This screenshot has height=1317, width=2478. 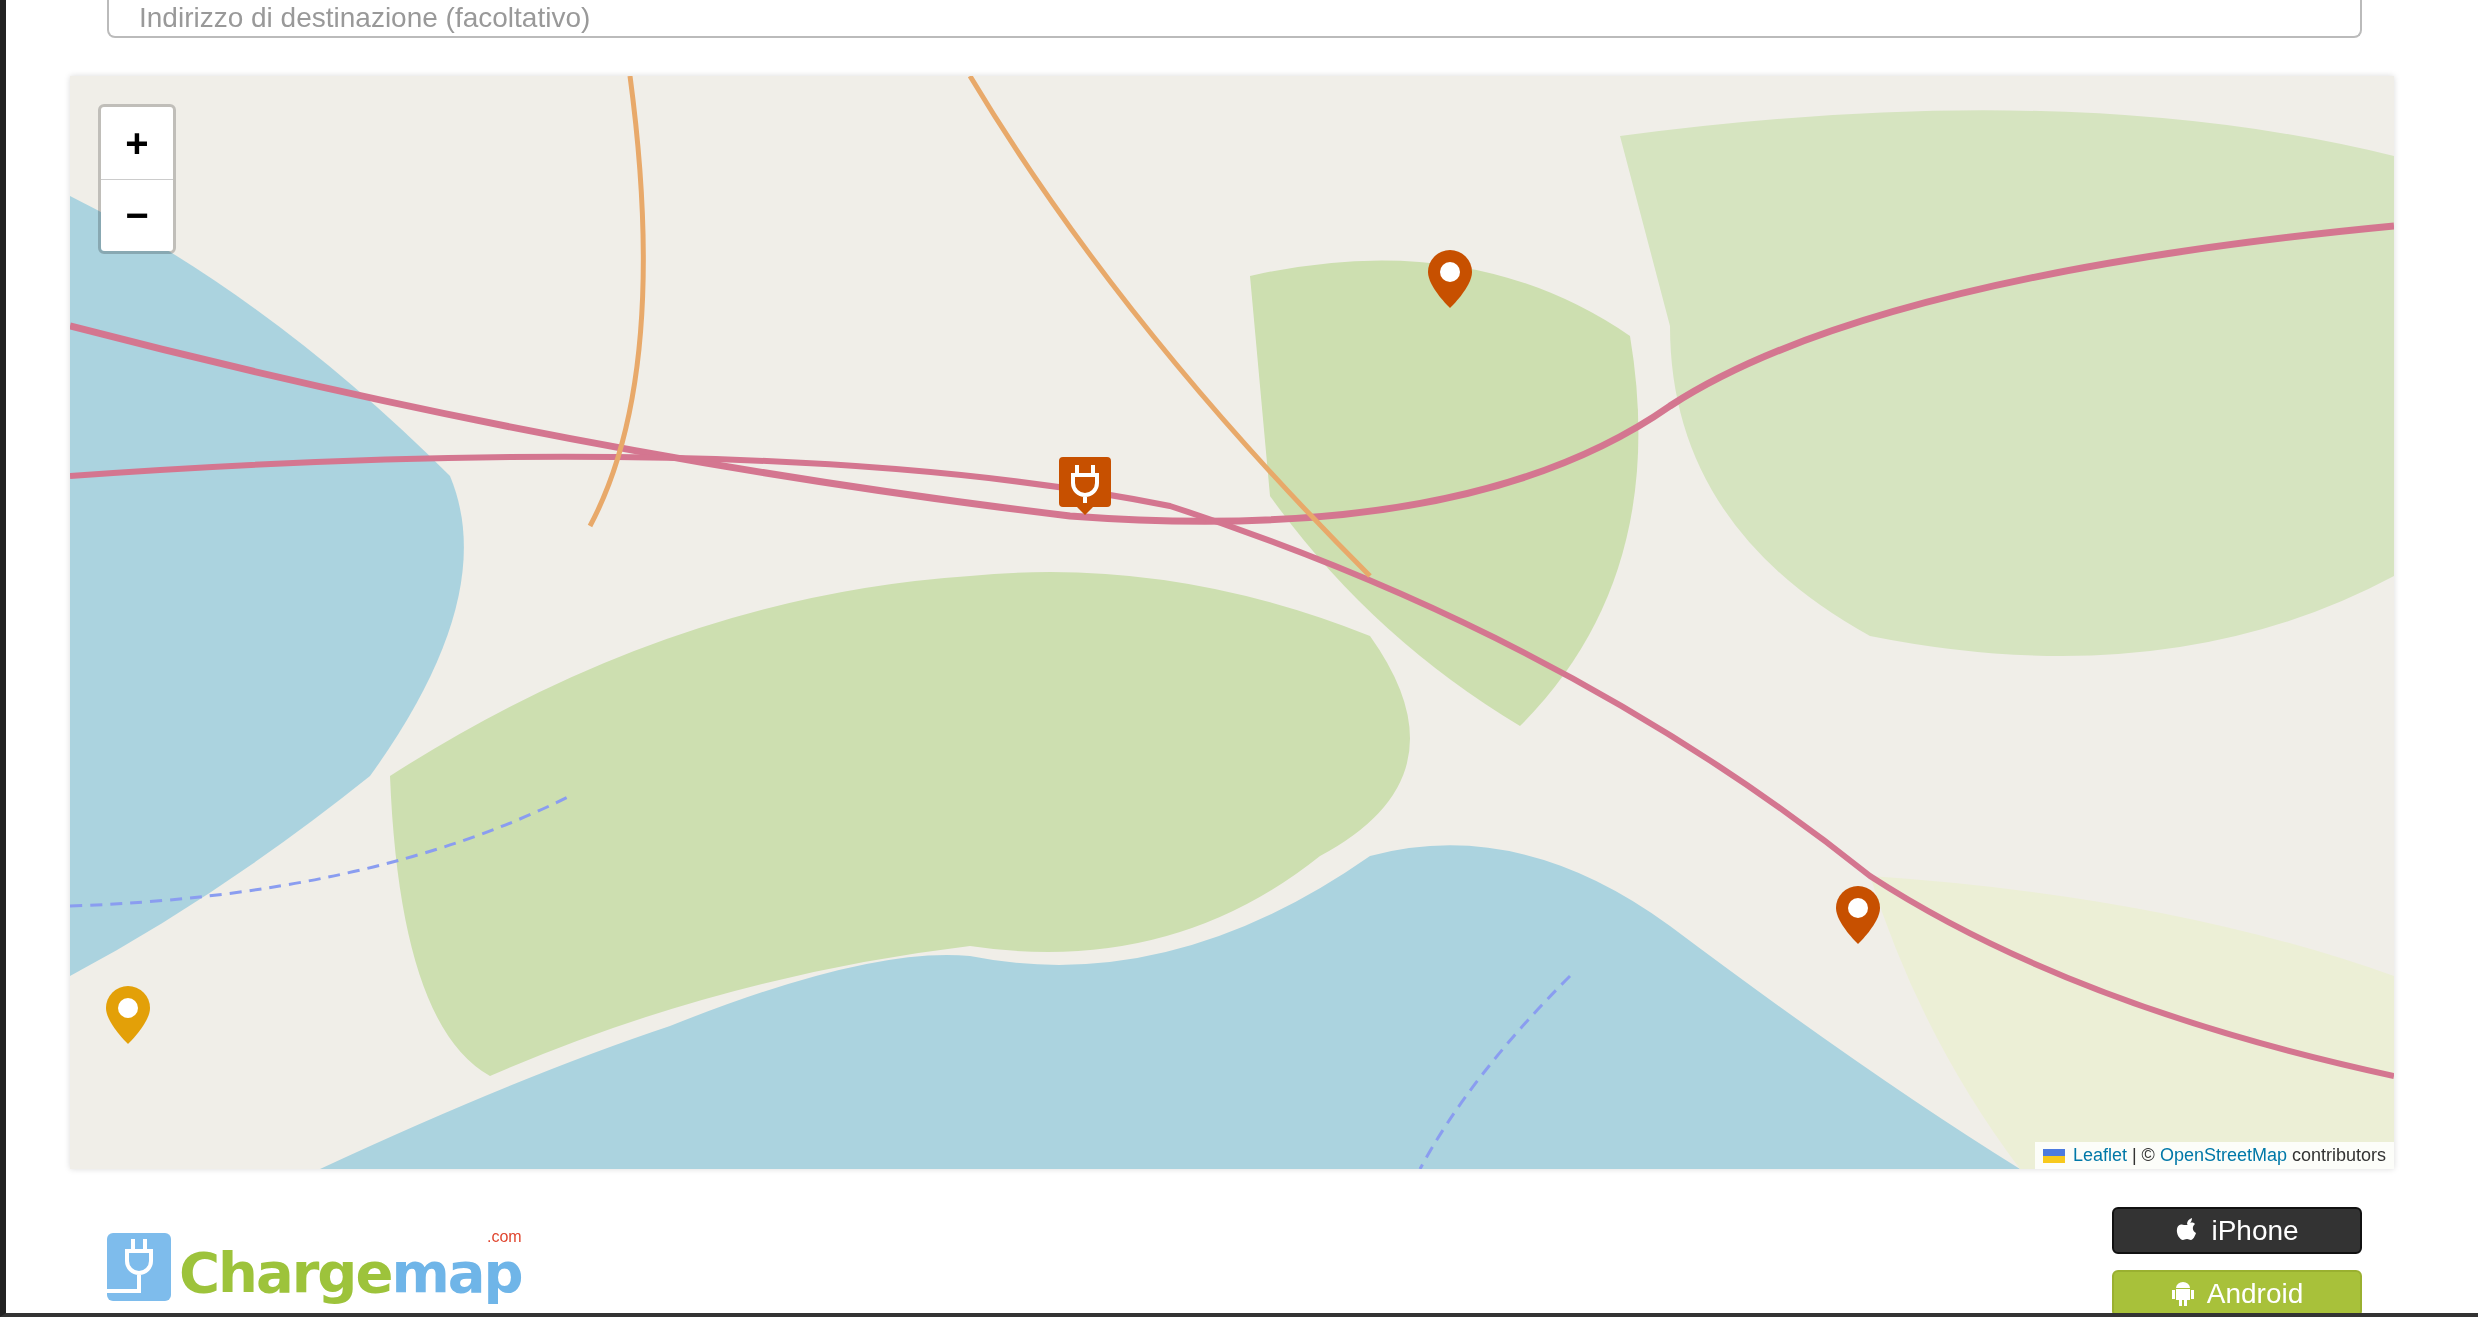 I want to click on leaflet-link: Leaflet, so click(x=2099, y=1155).